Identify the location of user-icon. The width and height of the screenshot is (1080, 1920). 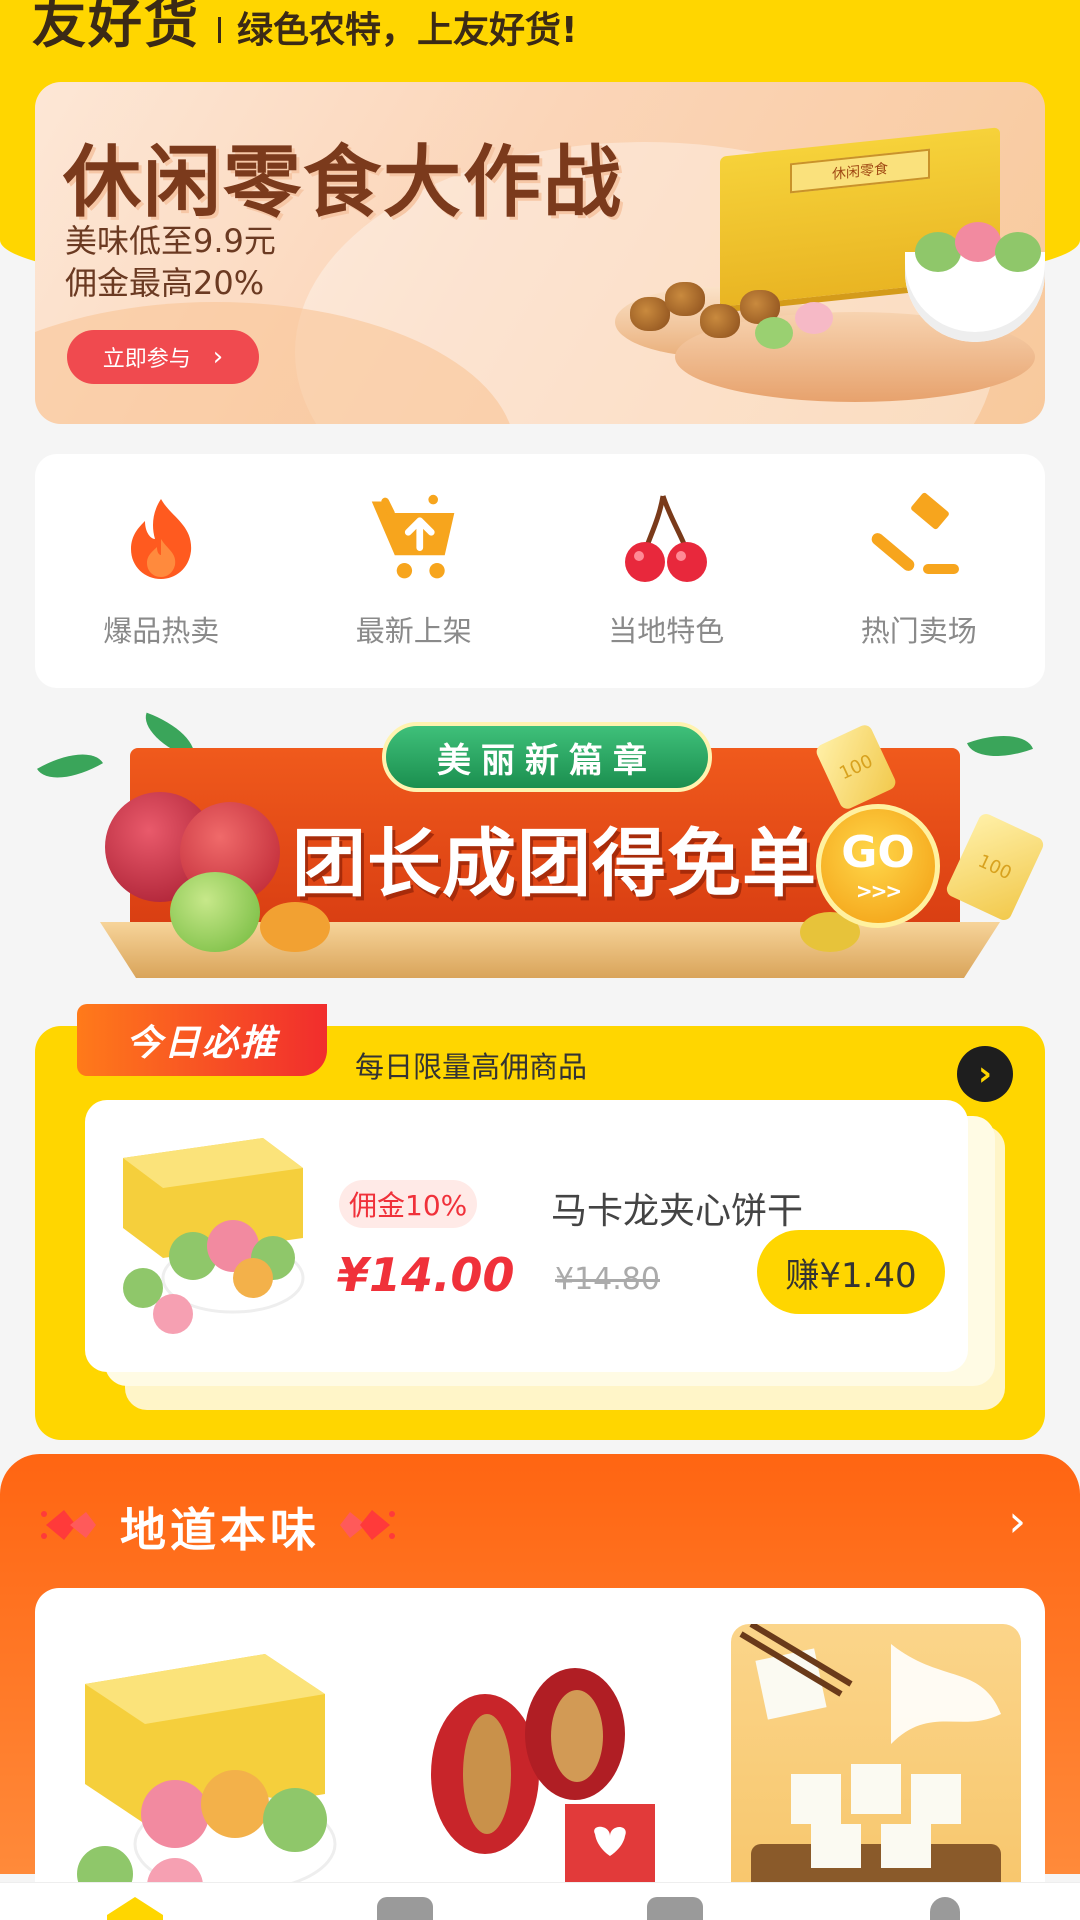
(945, 1908).